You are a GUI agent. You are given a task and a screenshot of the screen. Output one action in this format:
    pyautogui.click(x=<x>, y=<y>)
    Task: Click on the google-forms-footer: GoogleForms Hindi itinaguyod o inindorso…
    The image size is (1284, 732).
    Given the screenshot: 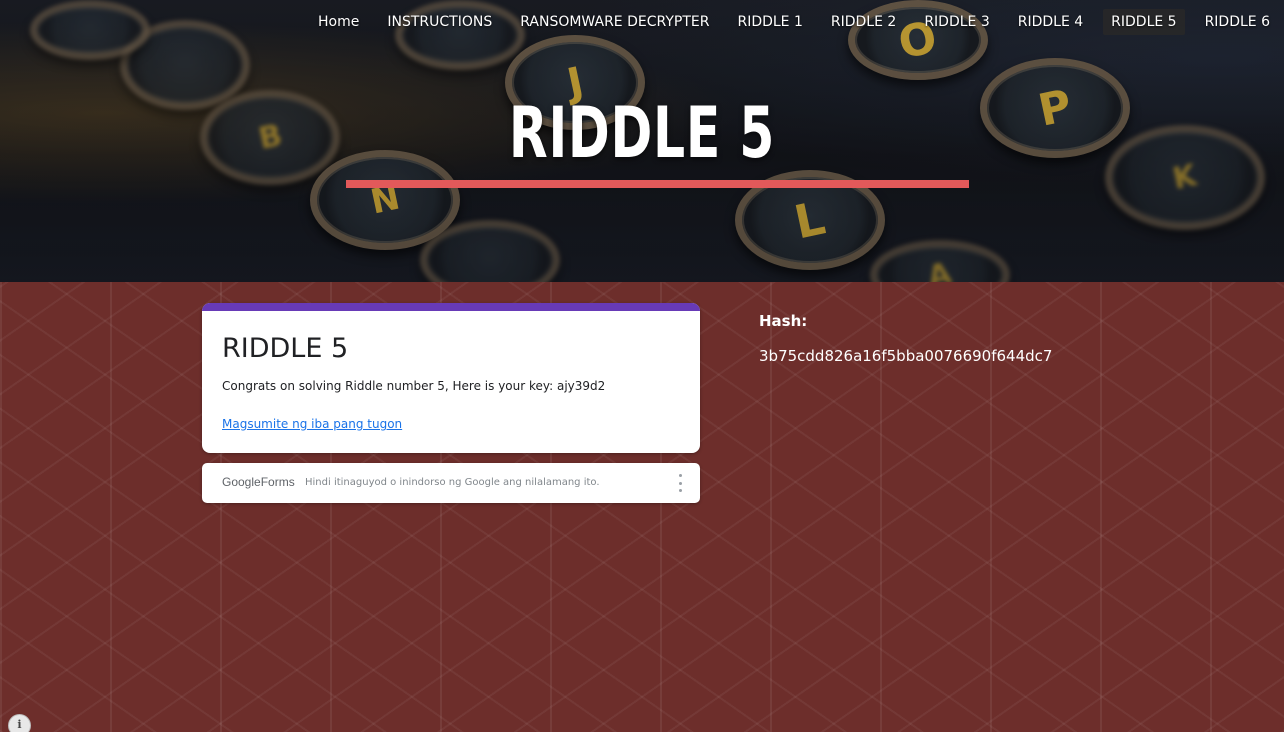 What is the action you would take?
    pyautogui.click(x=451, y=483)
    